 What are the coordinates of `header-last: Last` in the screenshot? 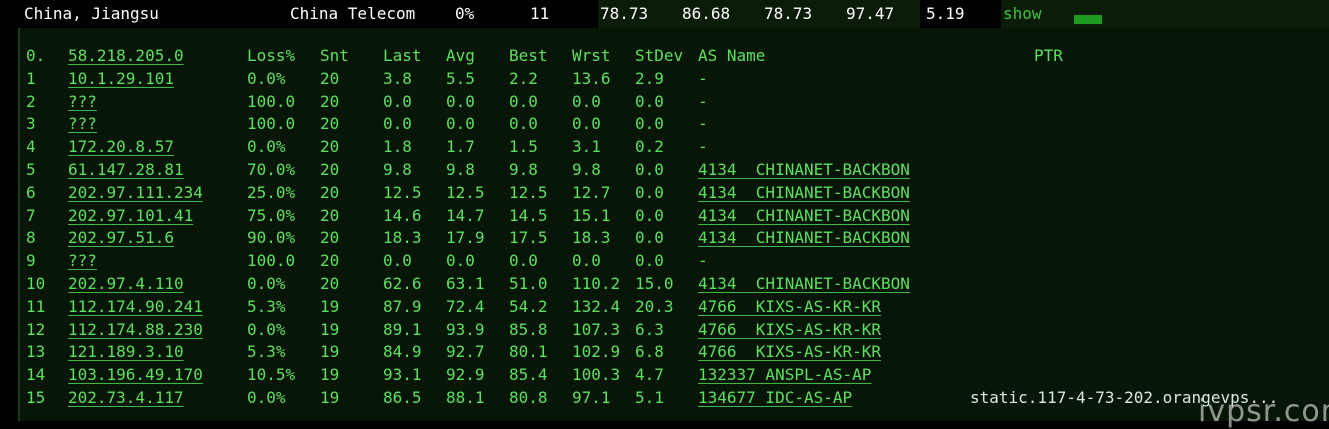 It's located at (402, 55).